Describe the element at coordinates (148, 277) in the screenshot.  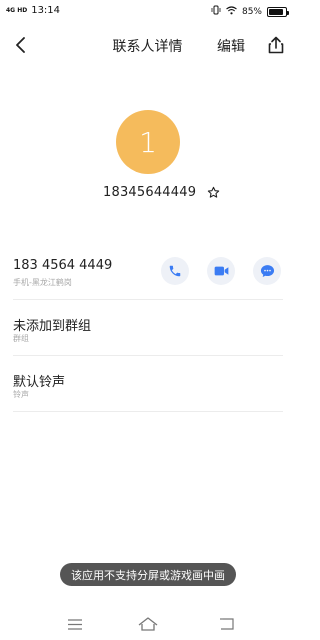
I see `phone-row: 183 4564 4449 手机-黑龙江鹤岗` at that location.